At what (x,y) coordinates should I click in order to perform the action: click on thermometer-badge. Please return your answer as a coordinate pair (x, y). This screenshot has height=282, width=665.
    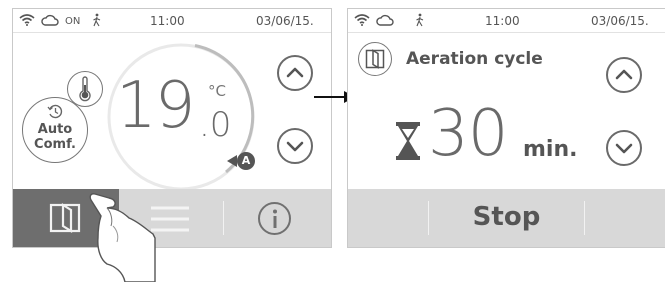
    Looking at the image, I should click on (85, 89).